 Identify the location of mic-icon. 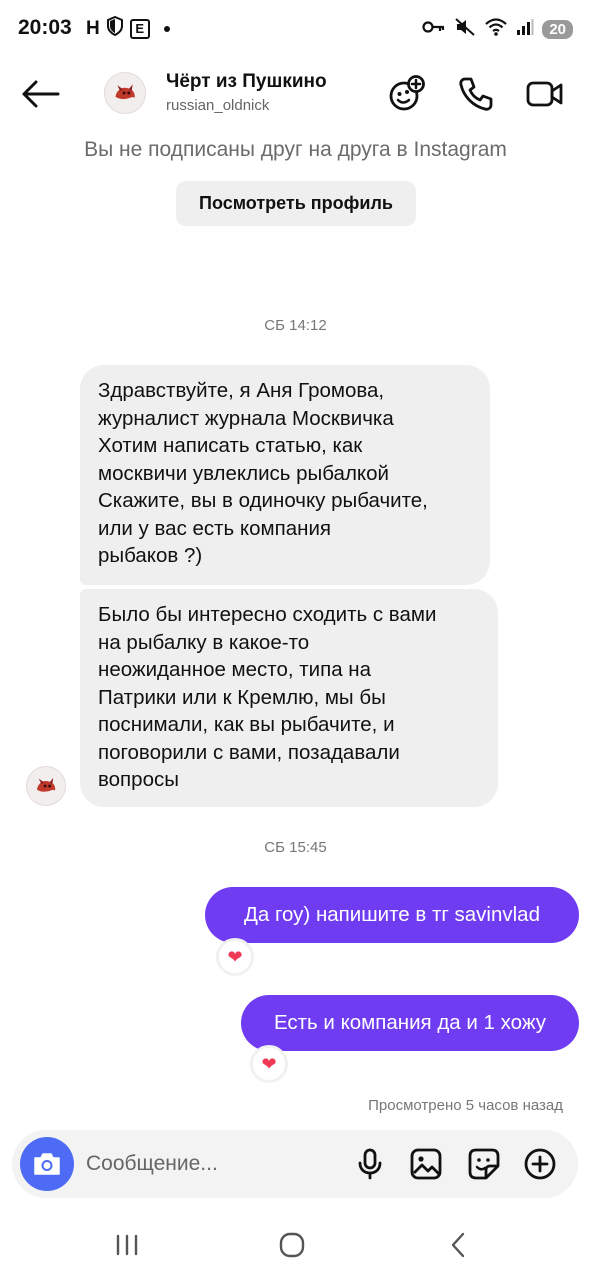
(370, 1164).